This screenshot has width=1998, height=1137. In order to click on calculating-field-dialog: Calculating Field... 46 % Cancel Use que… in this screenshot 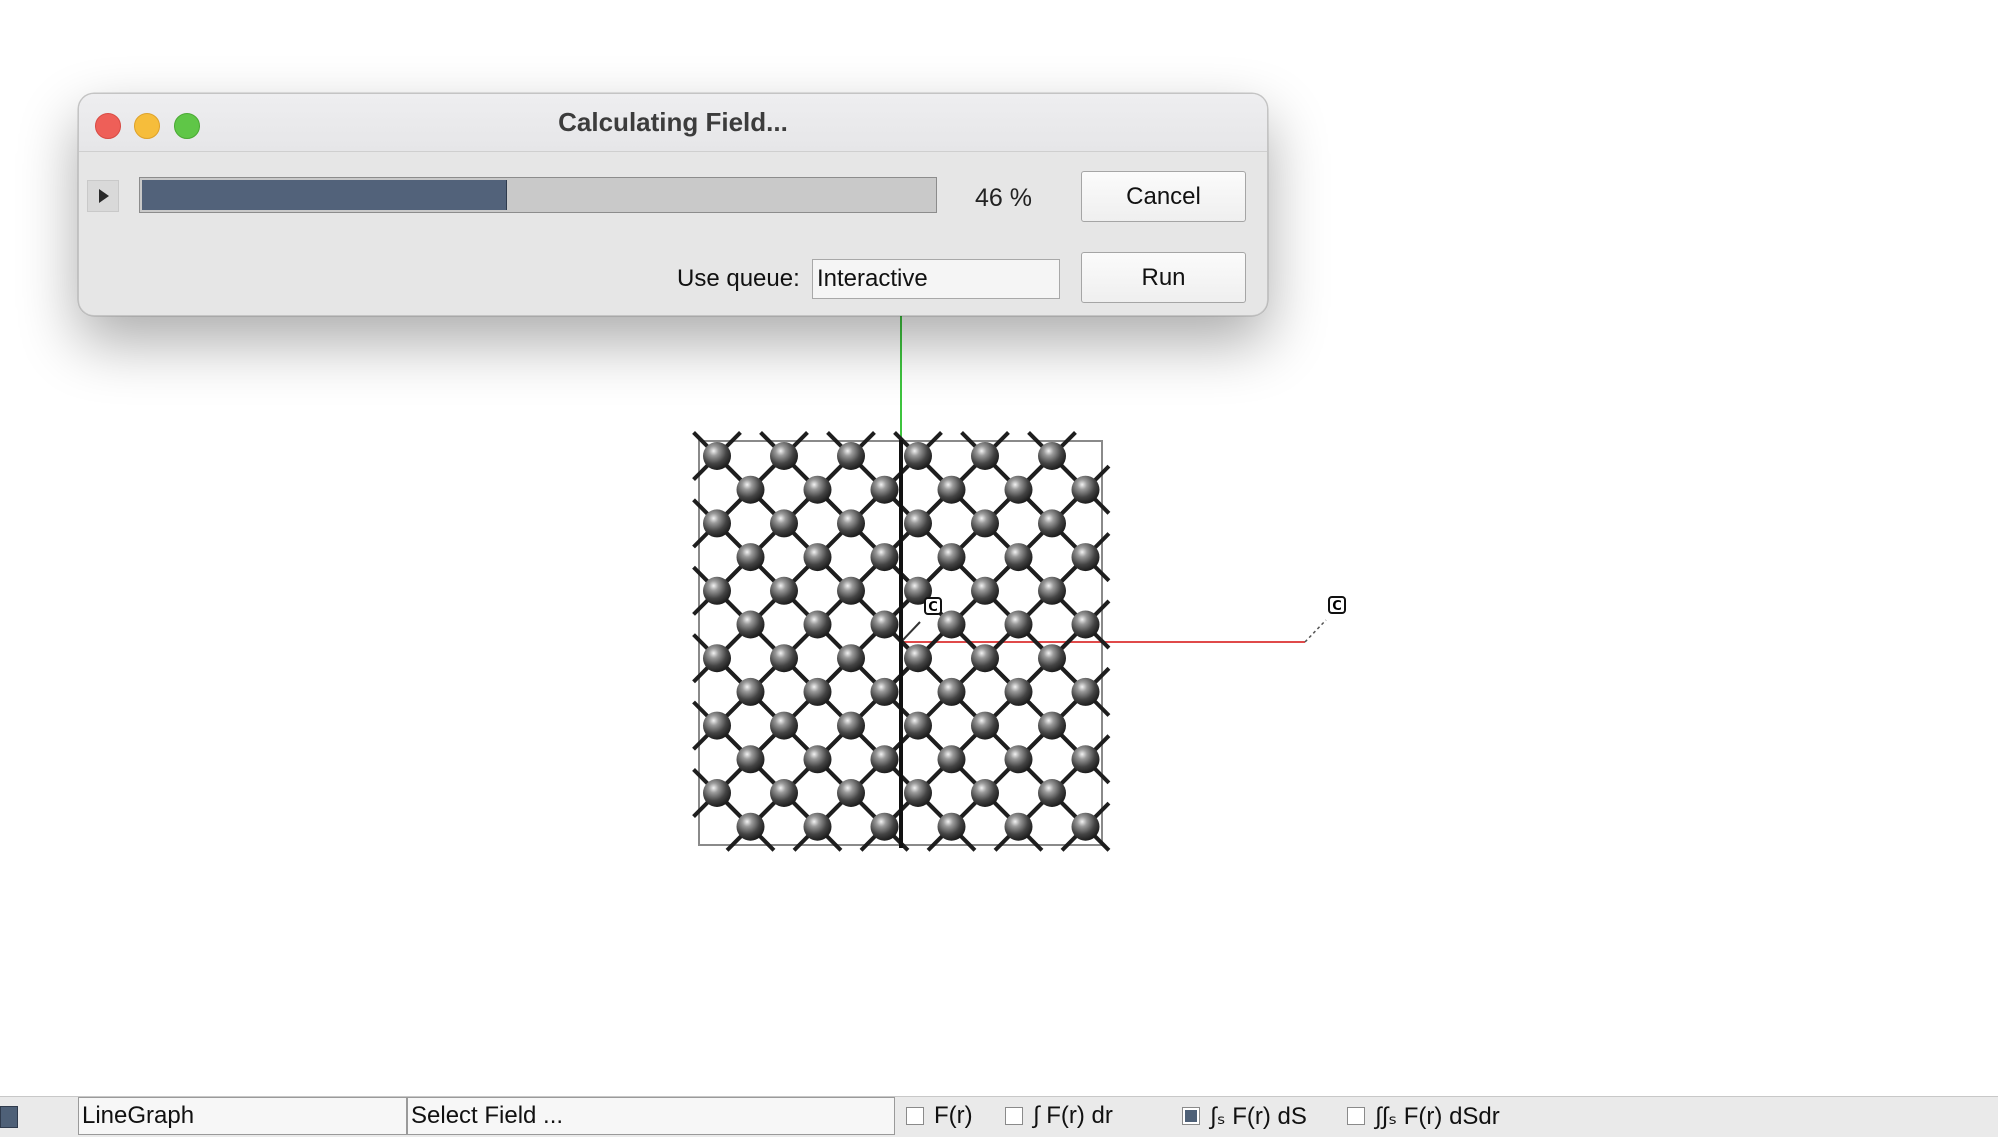, I will do `click(673, 204)`.